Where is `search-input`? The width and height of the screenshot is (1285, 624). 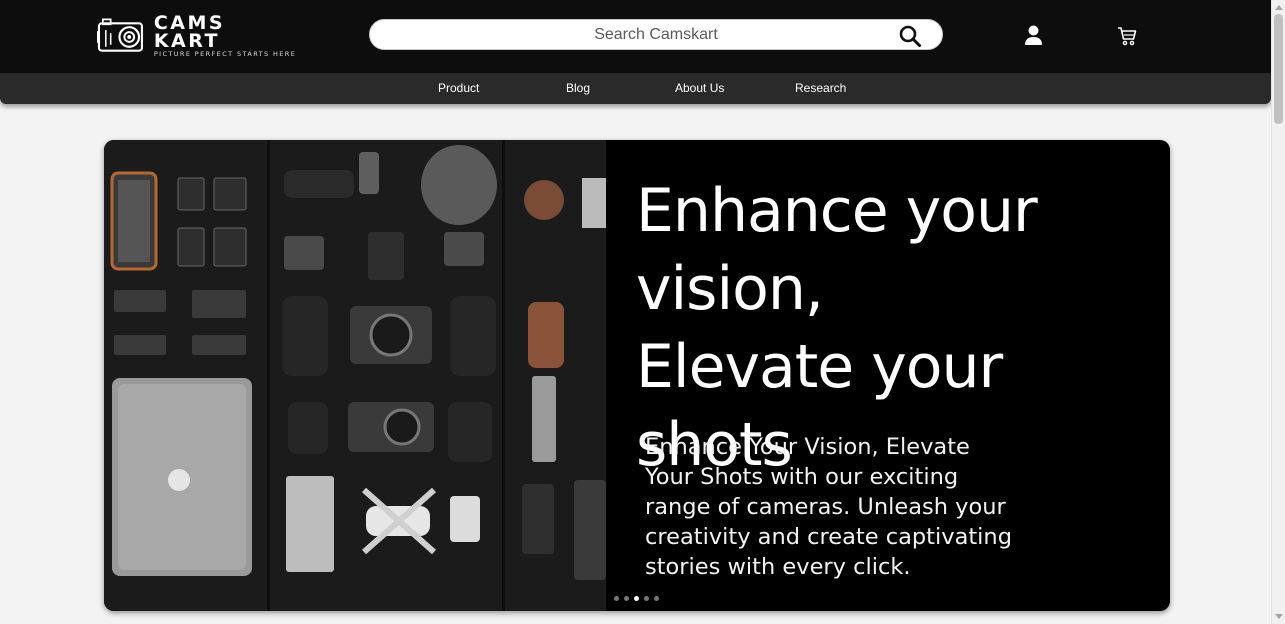 search-input is located at coordinates (656, 34).